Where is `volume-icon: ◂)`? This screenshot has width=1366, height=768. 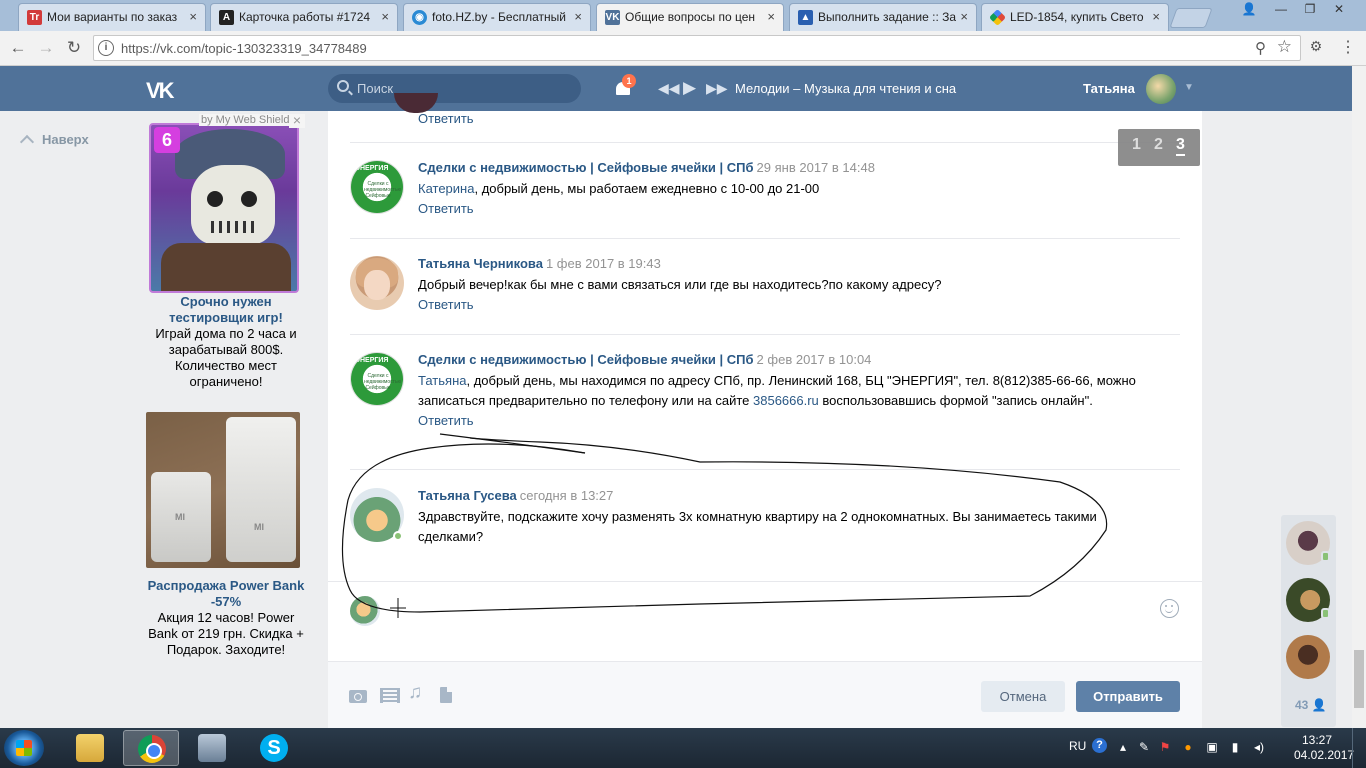
volume-icon: ◂) is located at coordinates (1259, 747).